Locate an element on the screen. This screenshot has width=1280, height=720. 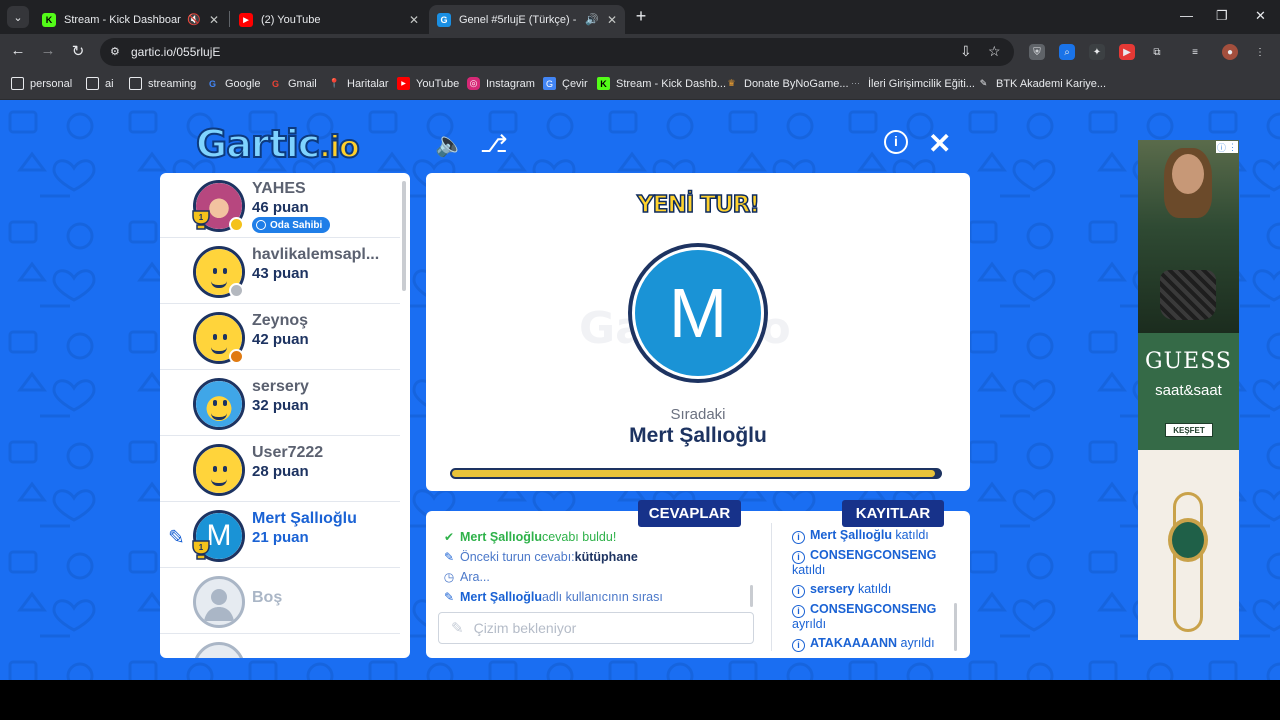
answers-tab: CEVAPLAR is located at coordinates (689, 513).